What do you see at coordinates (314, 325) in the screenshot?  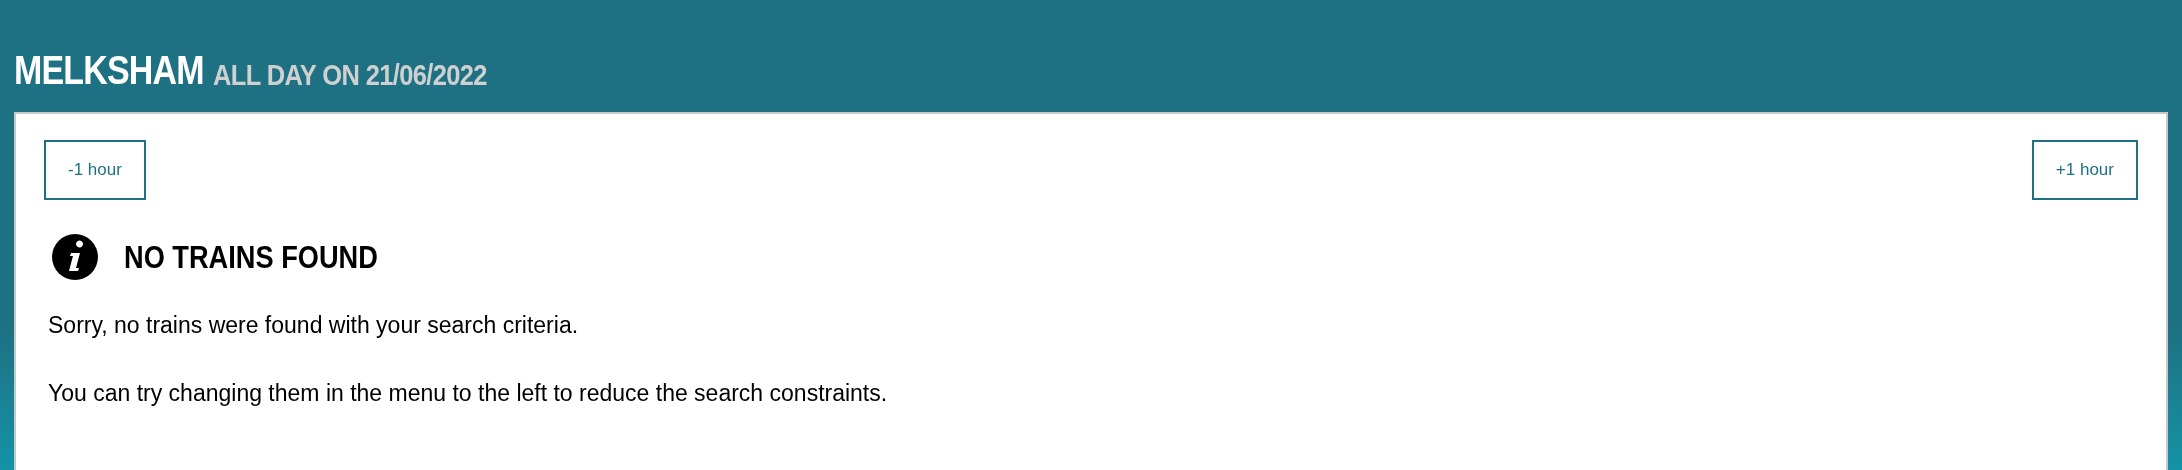 I see `notice-text: Sorry, no trains were found with your search criteria.` at bounding box center [314, 325].